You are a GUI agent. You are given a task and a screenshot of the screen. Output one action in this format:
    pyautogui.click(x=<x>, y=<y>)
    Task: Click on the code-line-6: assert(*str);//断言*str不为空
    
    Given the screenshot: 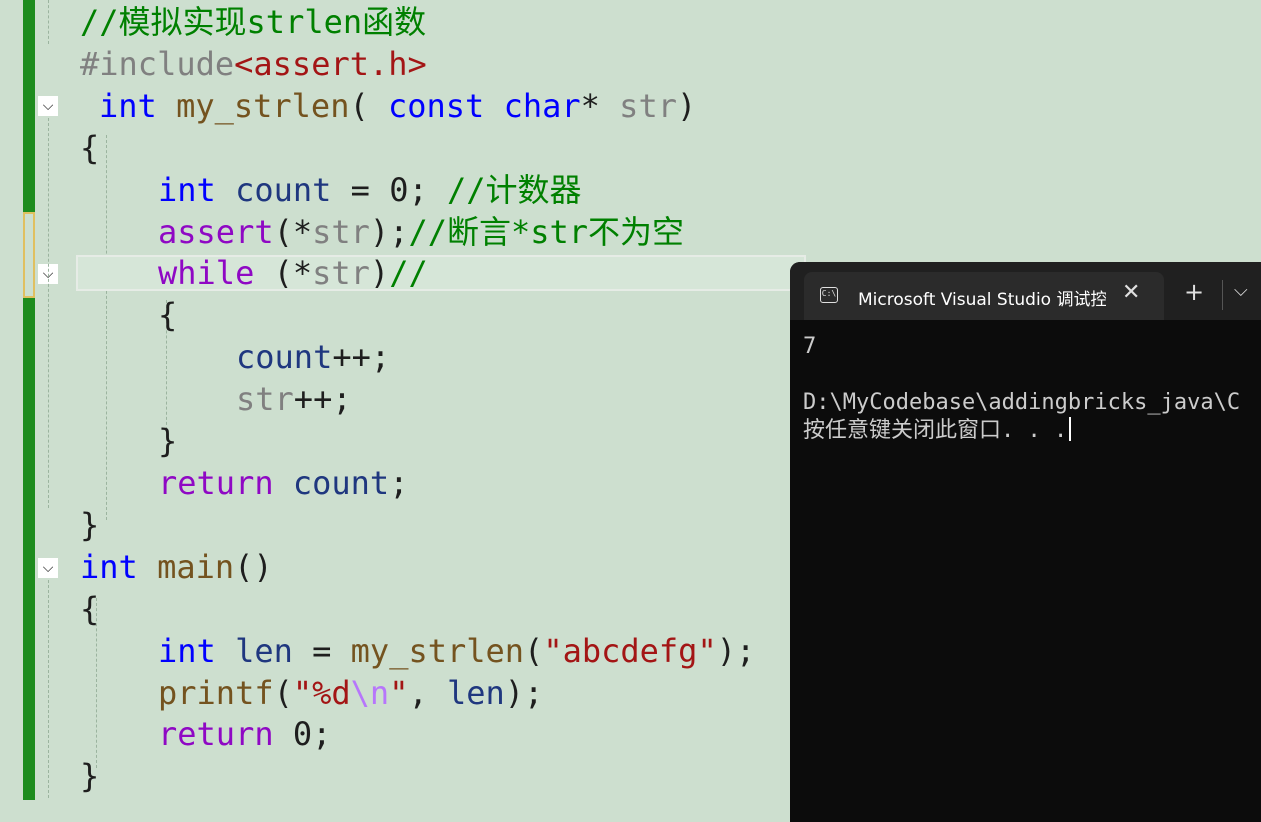 What is the action you would take?
    pyautogui.click(x=421, y=232)
    